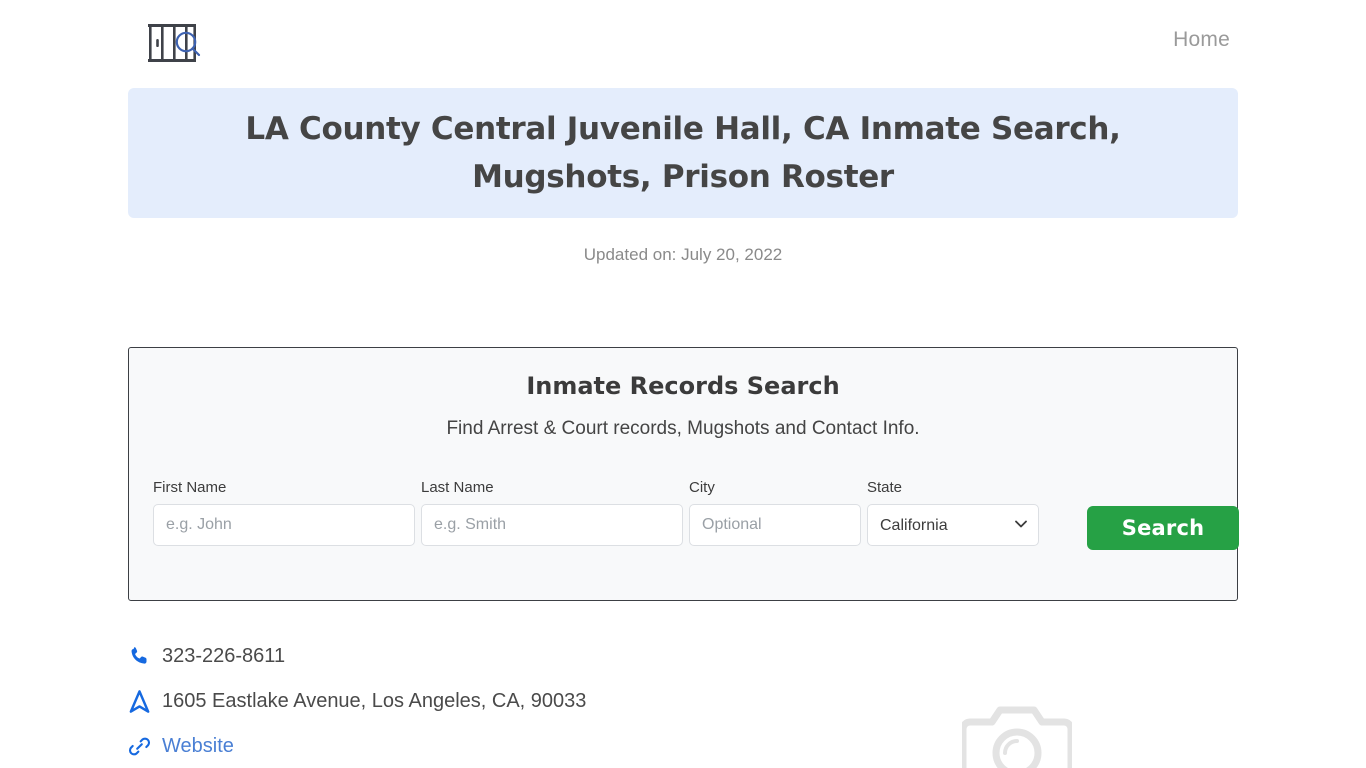  I want to click on prison-bars-magnifier-icon, so click(174, 43).